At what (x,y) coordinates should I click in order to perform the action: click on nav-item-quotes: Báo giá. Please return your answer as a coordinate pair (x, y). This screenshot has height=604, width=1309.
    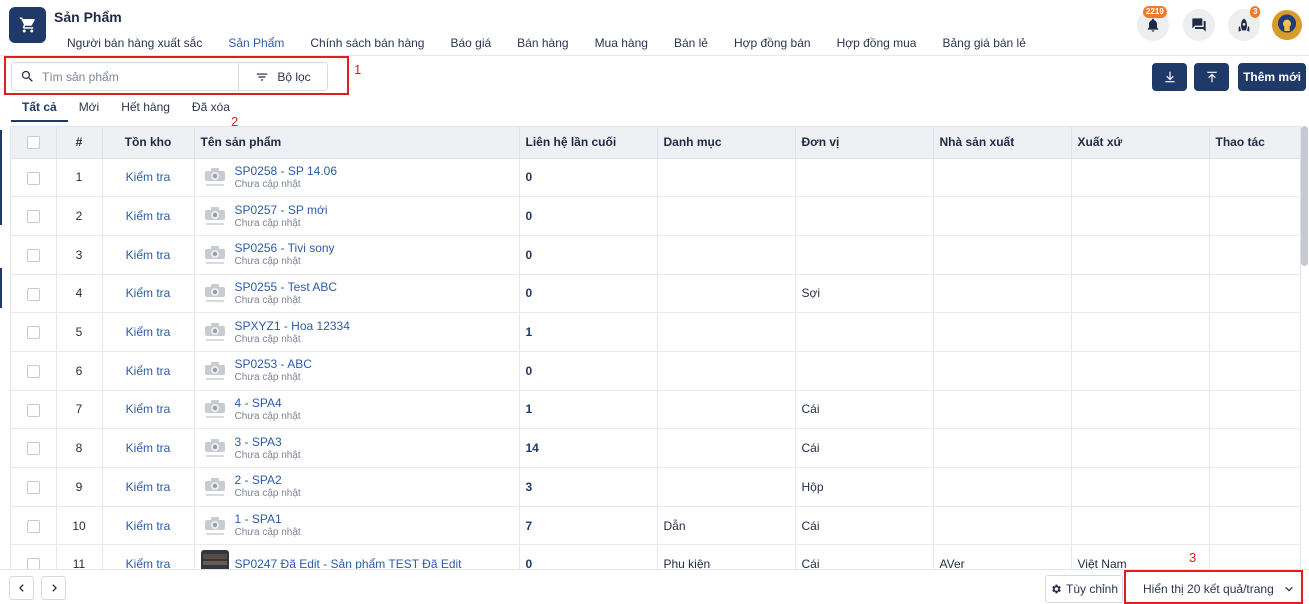
    Looking at the image, I should click on (470, 43).